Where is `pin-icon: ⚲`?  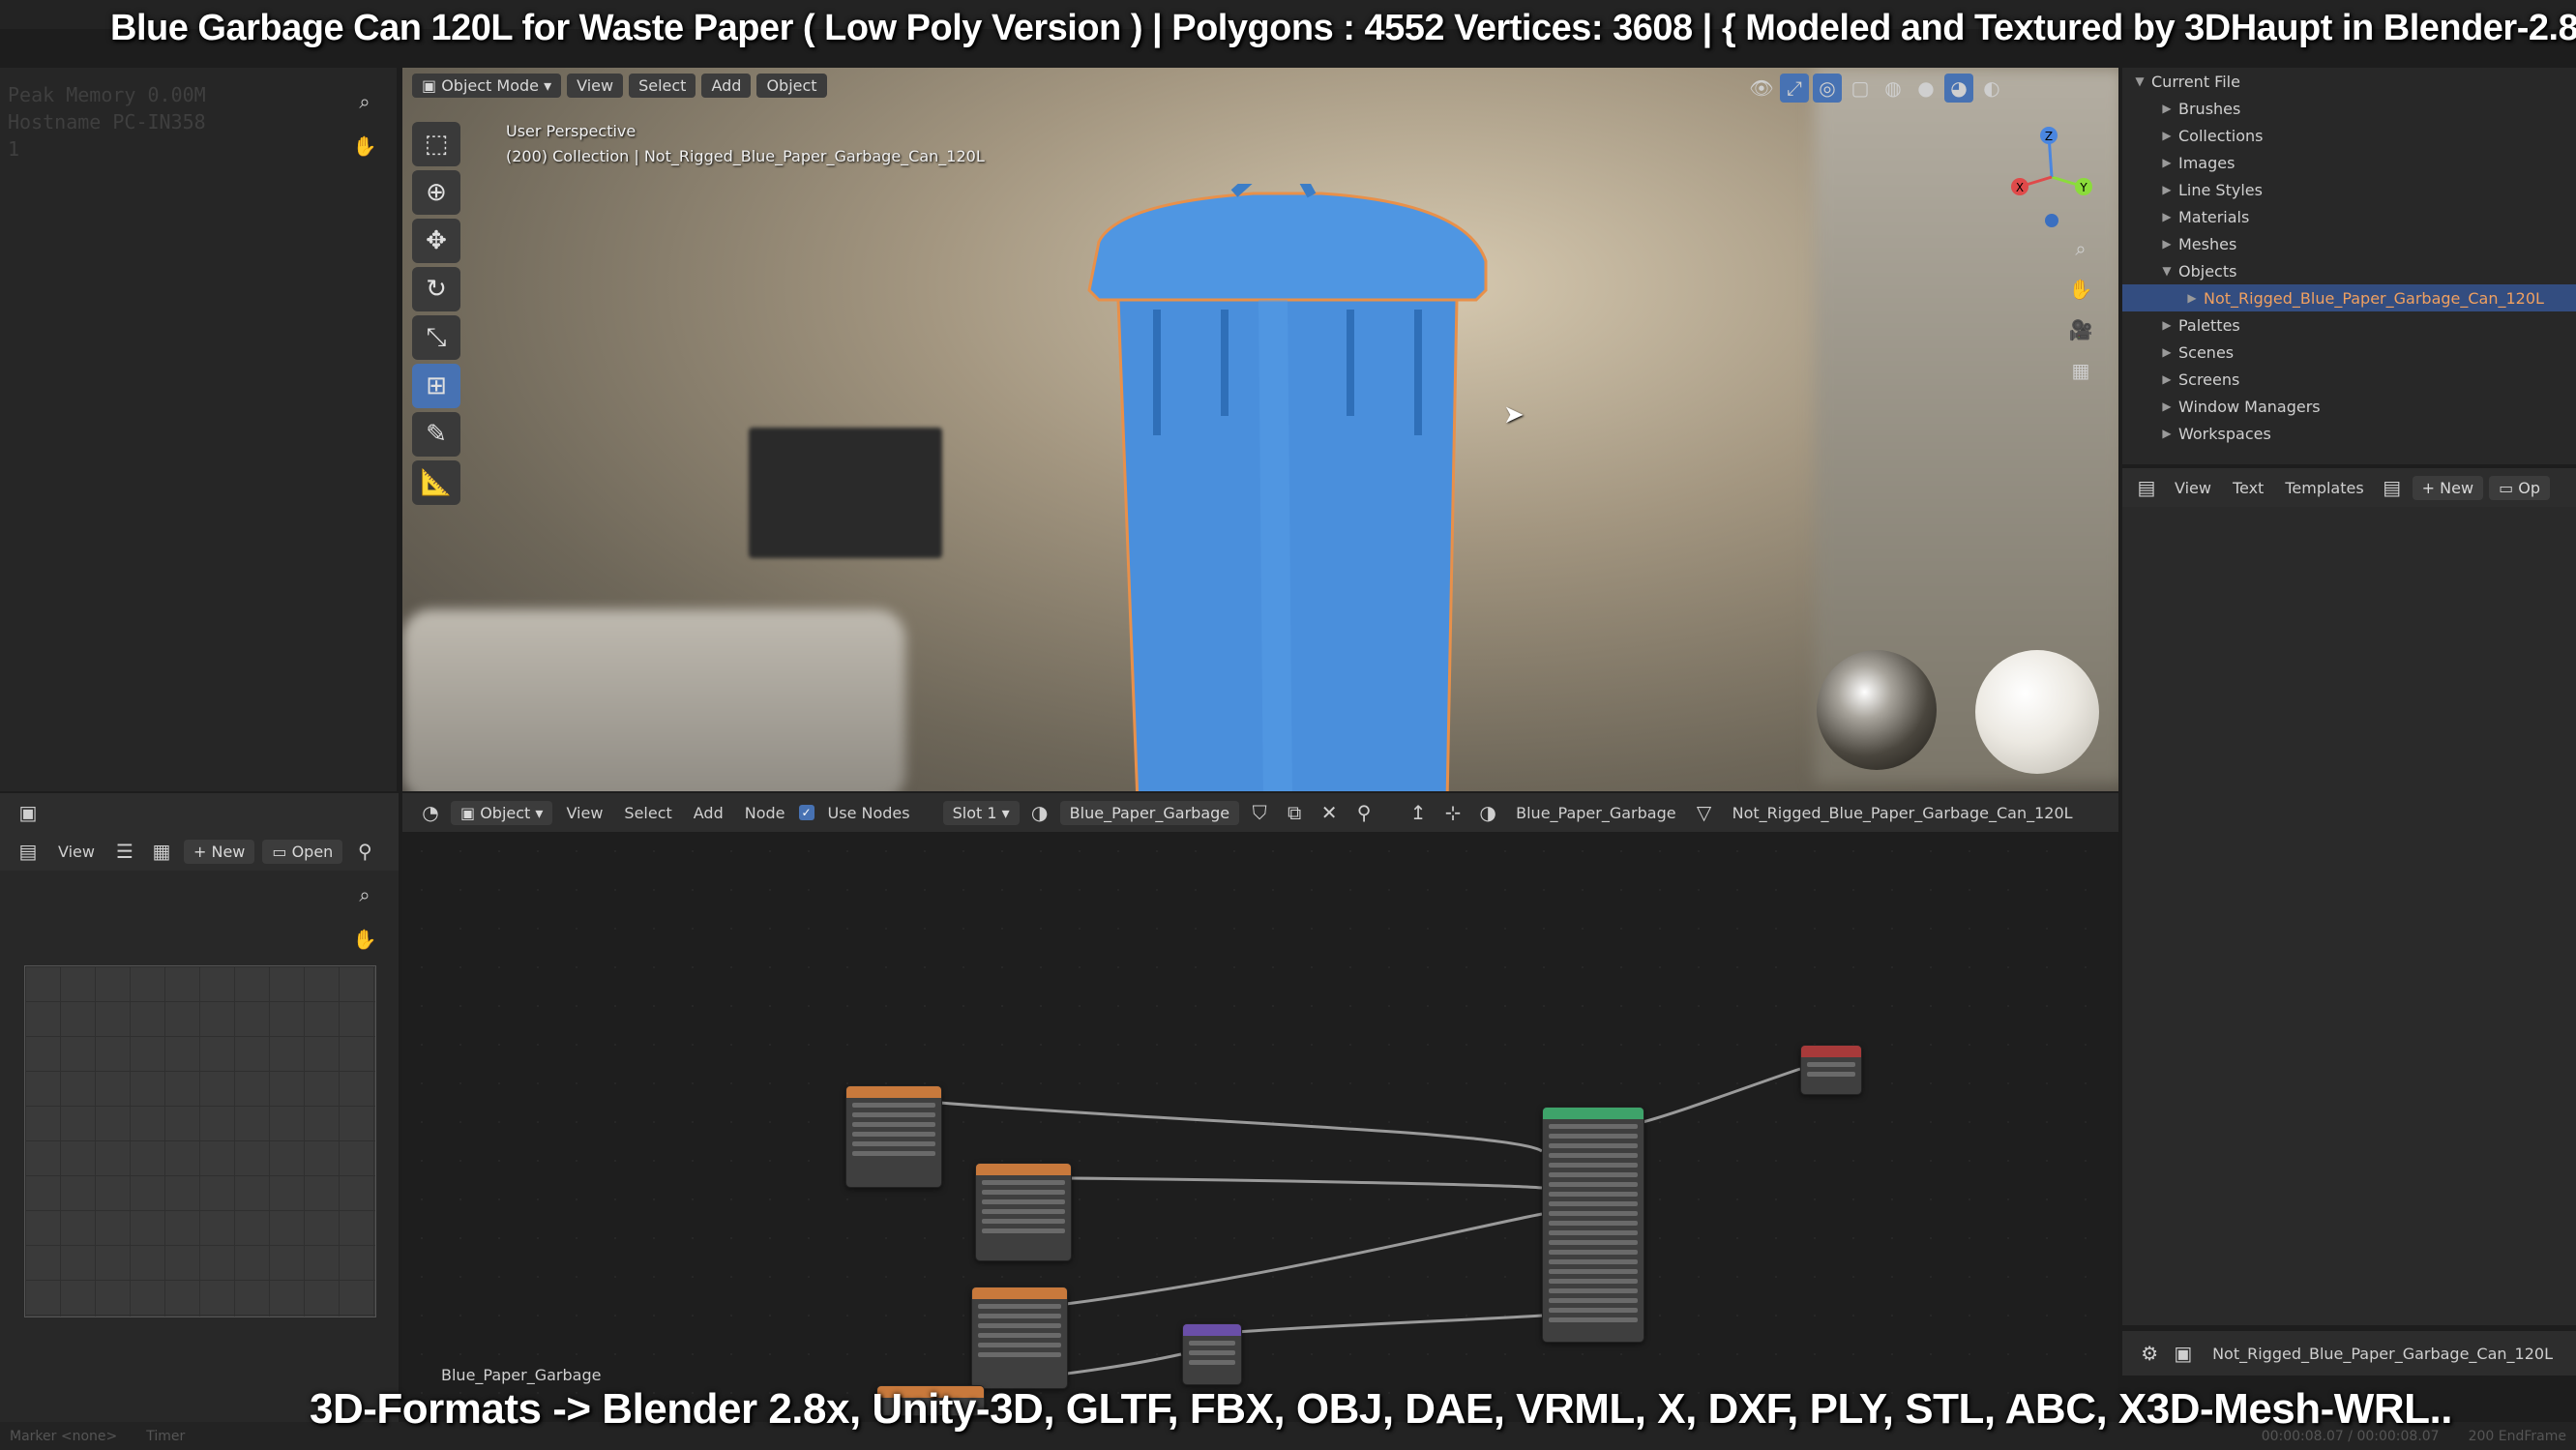 pin-icon: ⚲ is located at coordinates (365, 852).